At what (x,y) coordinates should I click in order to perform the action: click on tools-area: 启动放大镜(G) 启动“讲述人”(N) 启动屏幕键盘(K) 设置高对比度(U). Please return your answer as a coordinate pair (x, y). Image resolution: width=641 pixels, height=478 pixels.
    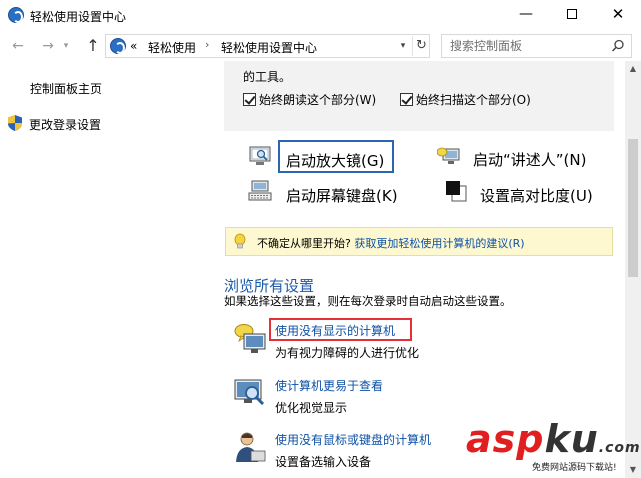
    Looking at the image, I should click on (419, 173).